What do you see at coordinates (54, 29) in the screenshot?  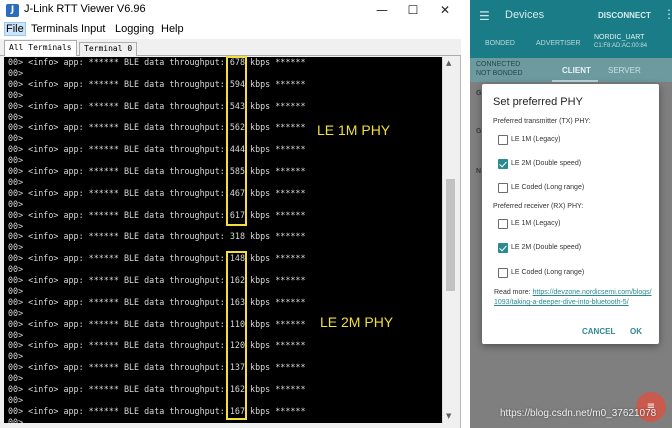 I see `menu-terminals: Terminals` at bounding box center [54, 29].